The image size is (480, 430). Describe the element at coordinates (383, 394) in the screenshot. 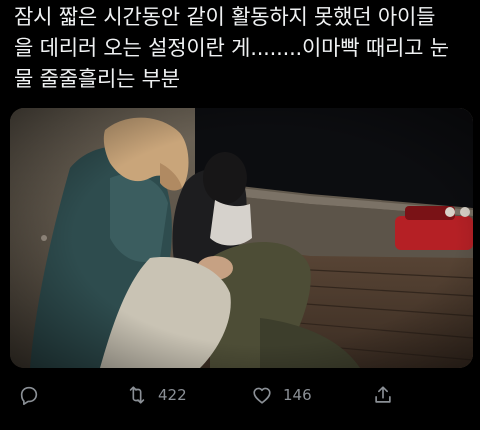

I see `share-icon` at that location.